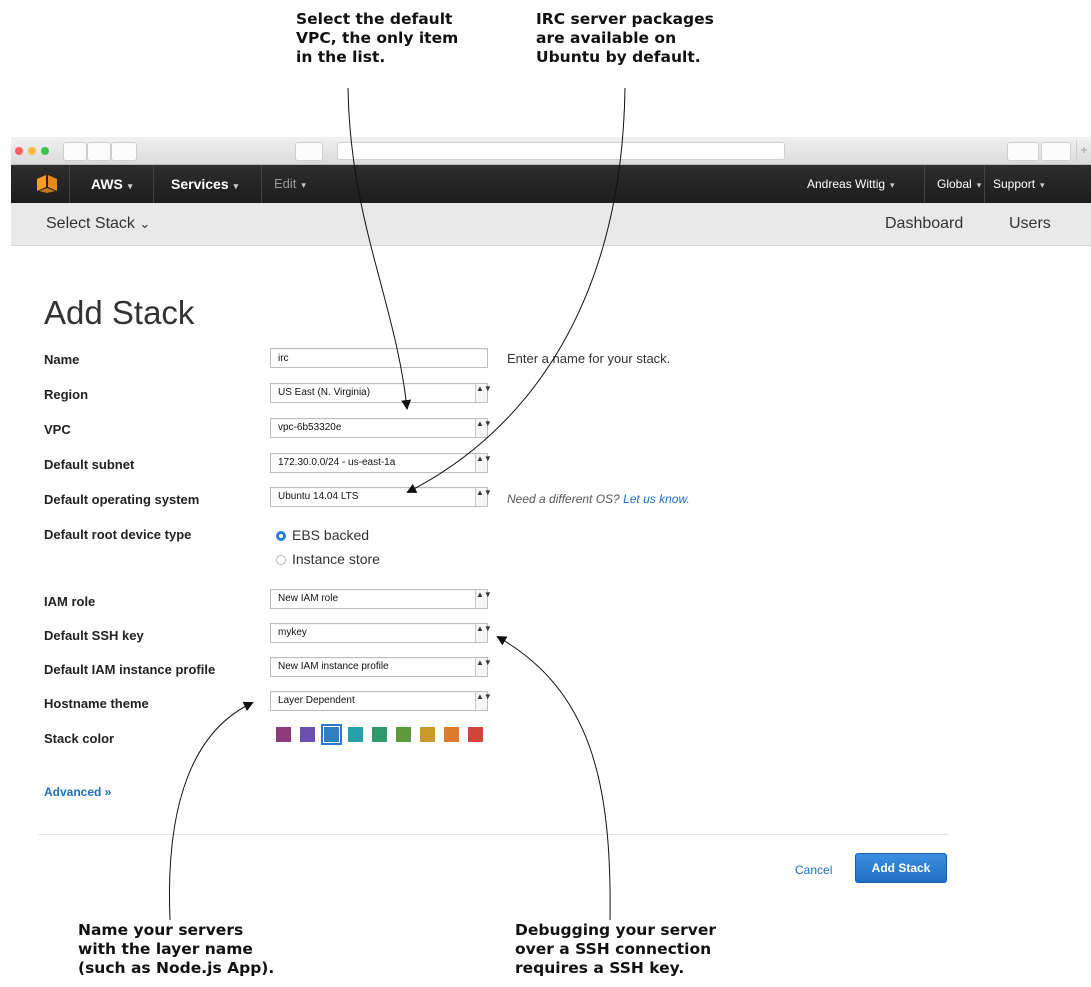 The width and height of the screenshot is (1091, 987). What do you see at coordinates (656, 499) in the screenshot?
I see `let-us-know-link: Let us know.` at bounding box center [656, 499].